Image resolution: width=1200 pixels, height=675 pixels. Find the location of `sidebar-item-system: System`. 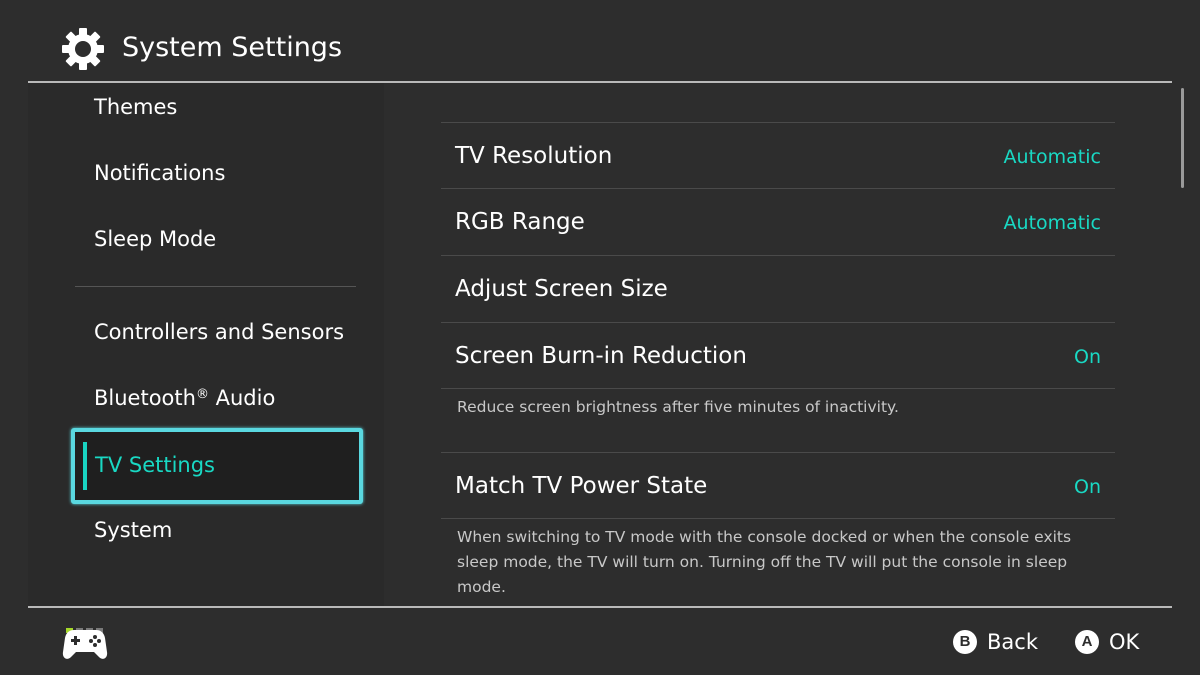

sidebar-item-system: System is located at coordinates (133, 530).